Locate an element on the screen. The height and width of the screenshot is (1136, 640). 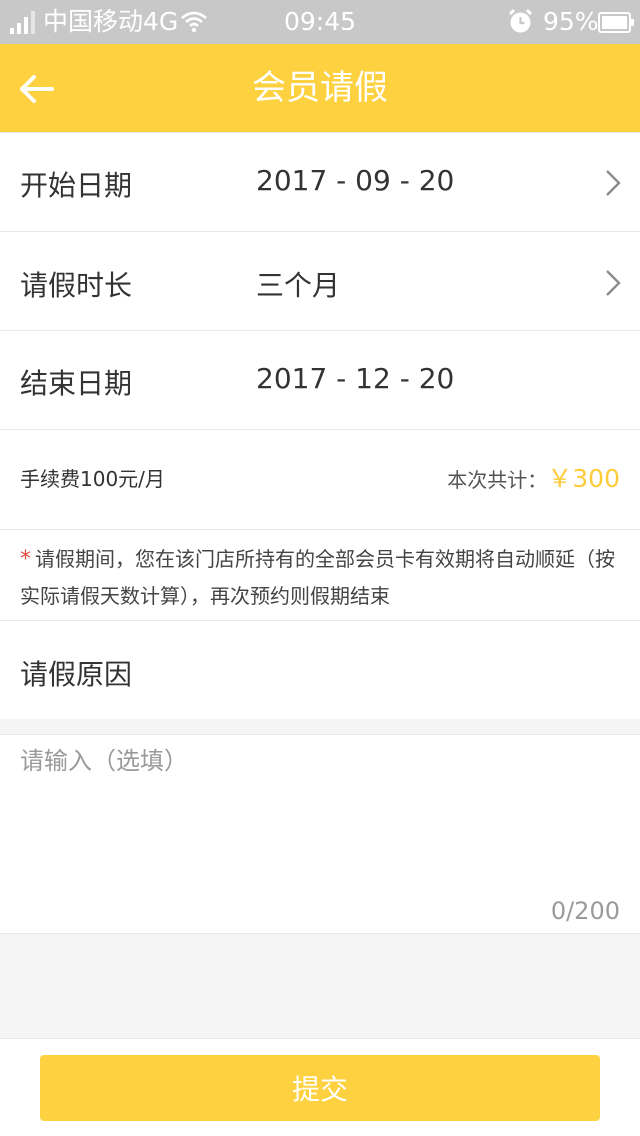
reason-title: 请假原因 is located at coordinates (76, 674).